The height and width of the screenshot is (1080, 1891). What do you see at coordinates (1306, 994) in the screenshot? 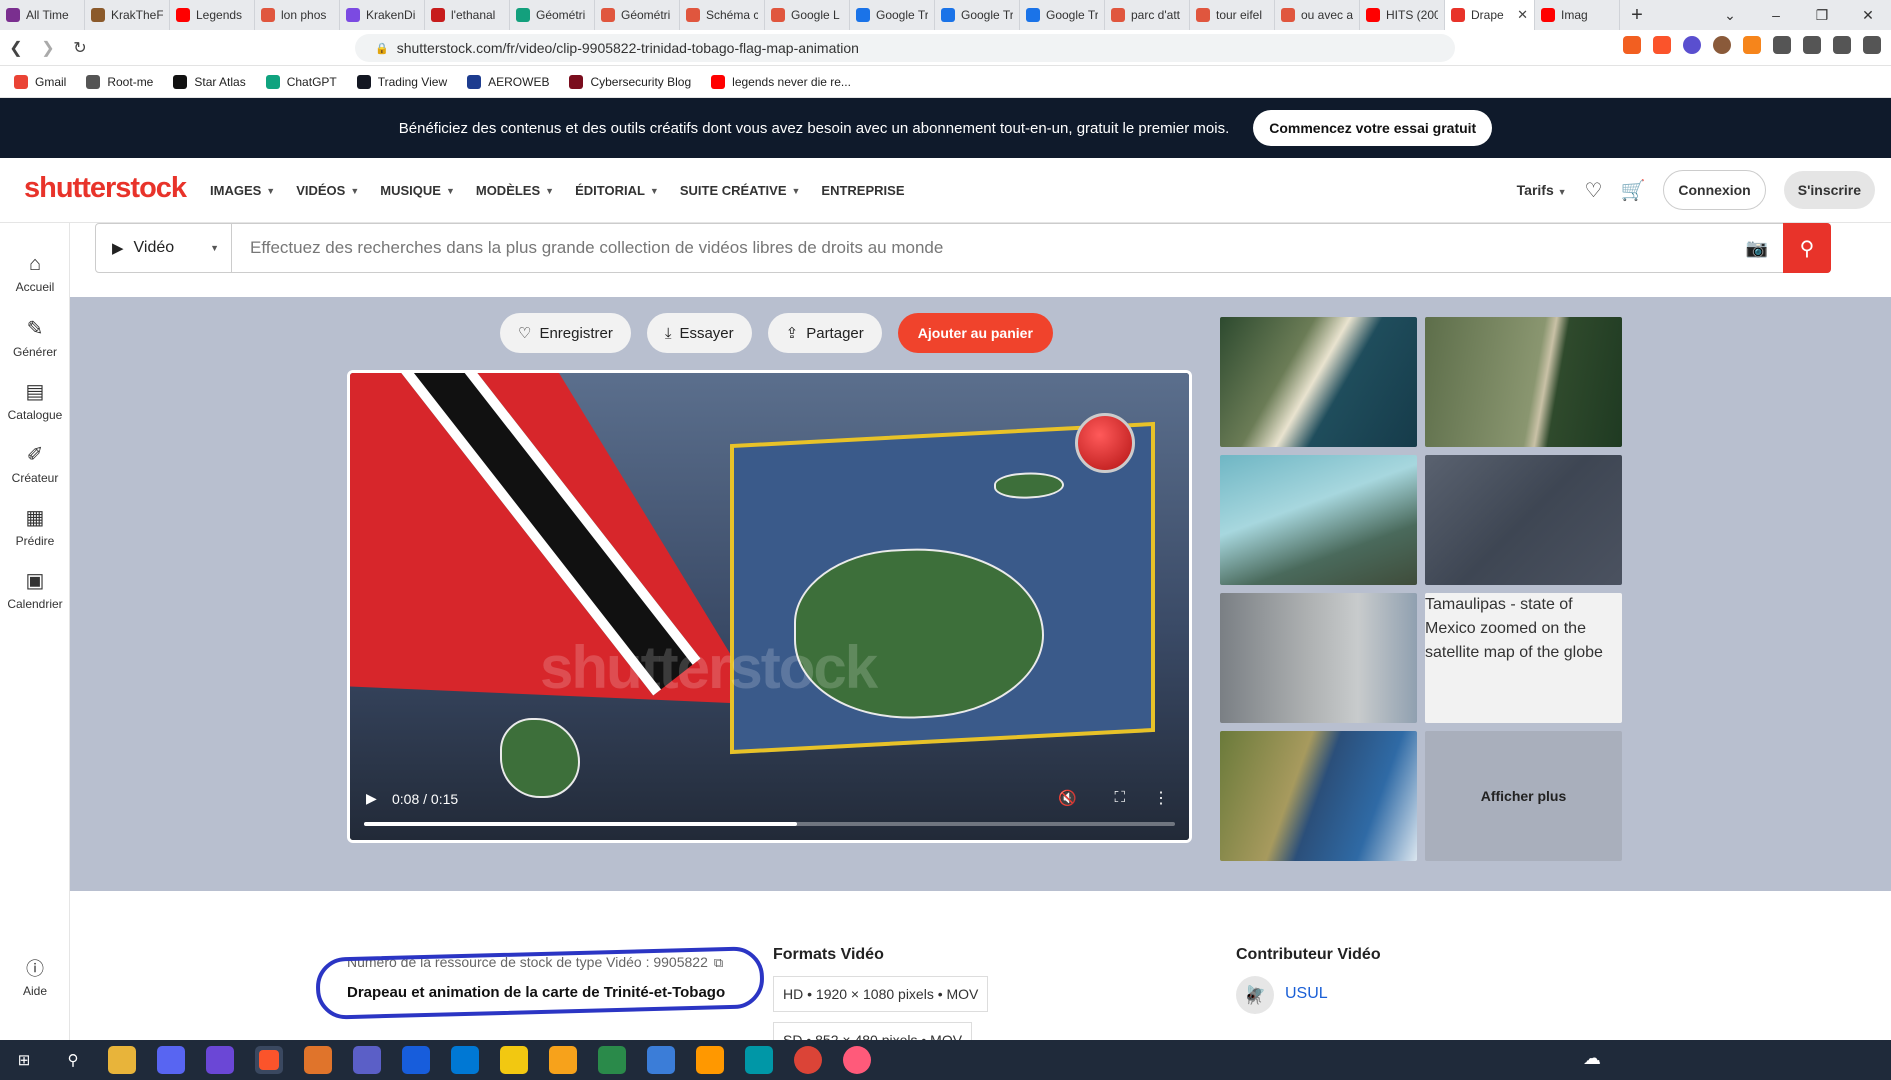
I see `contributor-link: USUL` at bounding box center [1306, 994].